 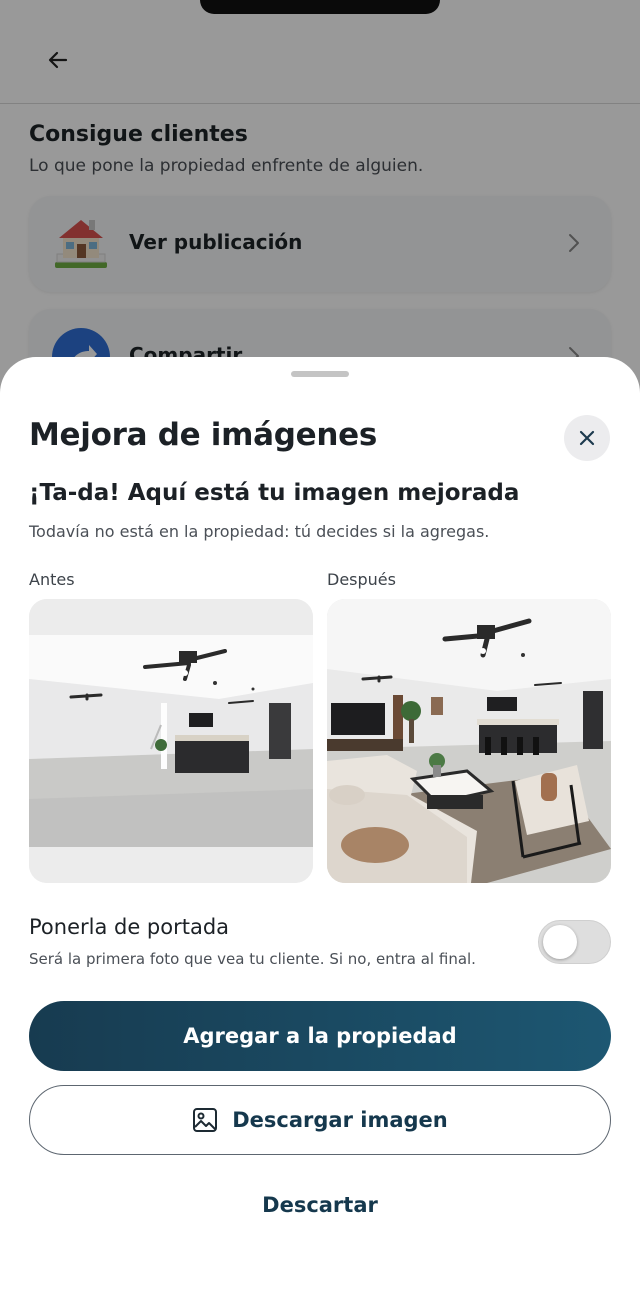 I want to click on discard-button: Descartar, so click(x=320, y=1205).